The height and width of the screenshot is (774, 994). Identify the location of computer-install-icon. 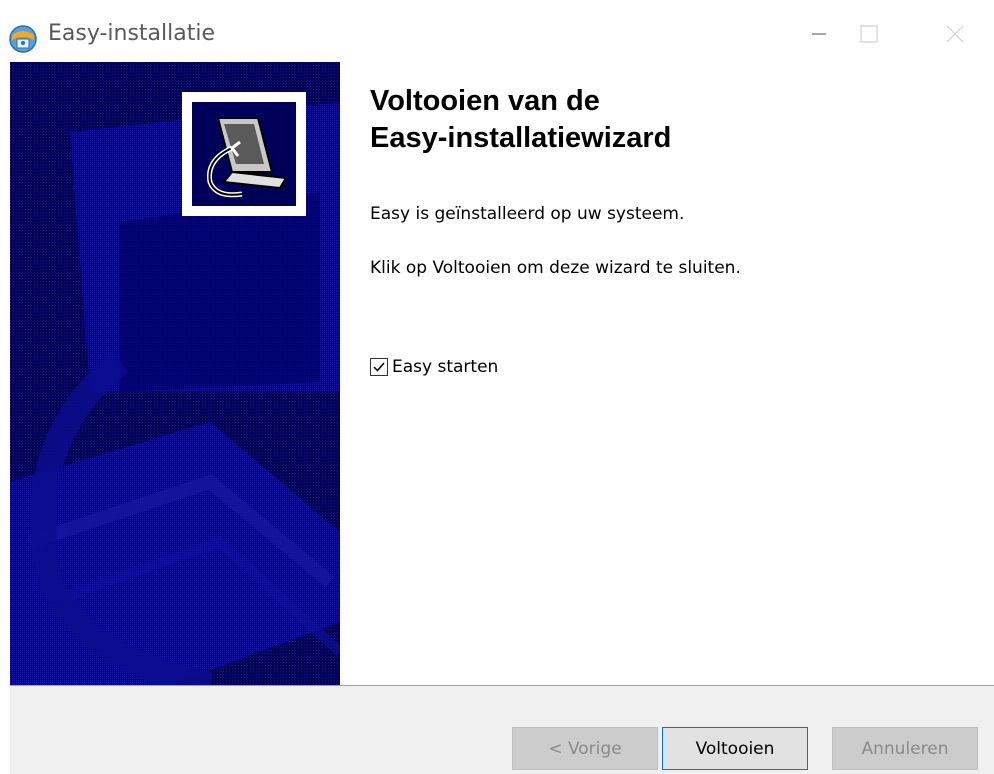
(244, 154).